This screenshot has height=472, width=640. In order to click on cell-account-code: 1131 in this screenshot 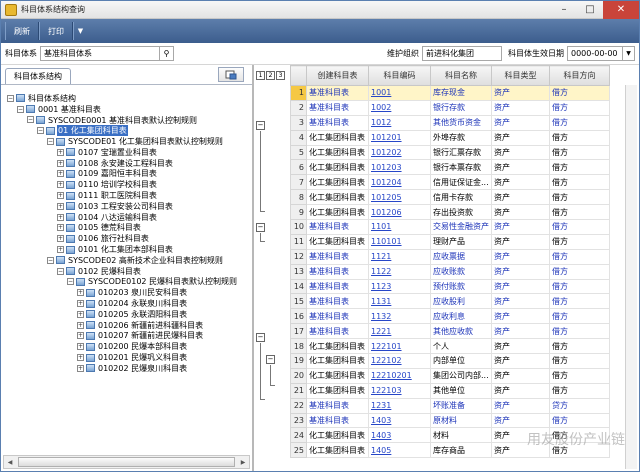, I will do `click(399, 301)`.